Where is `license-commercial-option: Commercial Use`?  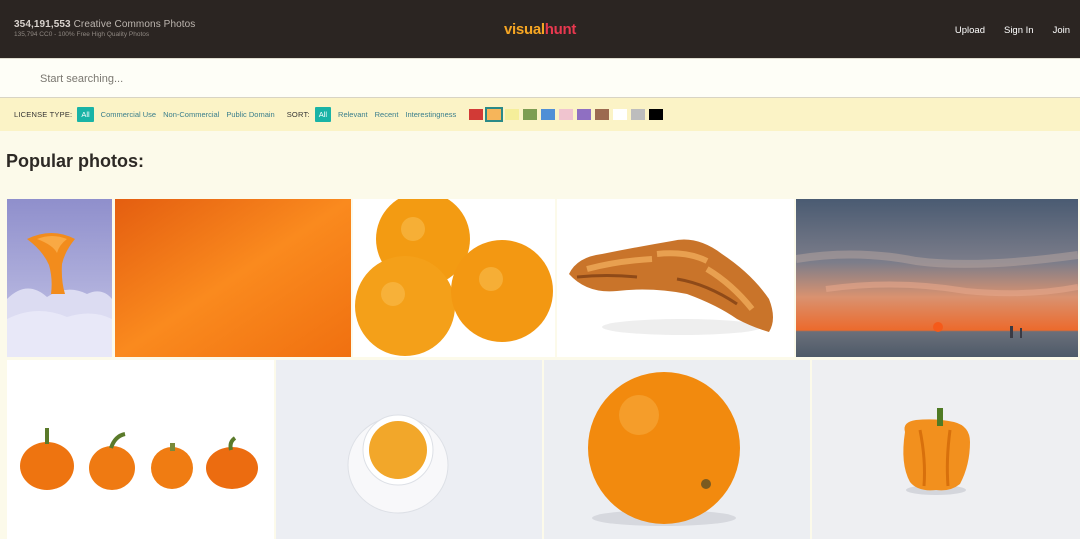 license-commercial-option: Commercial Use is located at coordinates (128, 114).